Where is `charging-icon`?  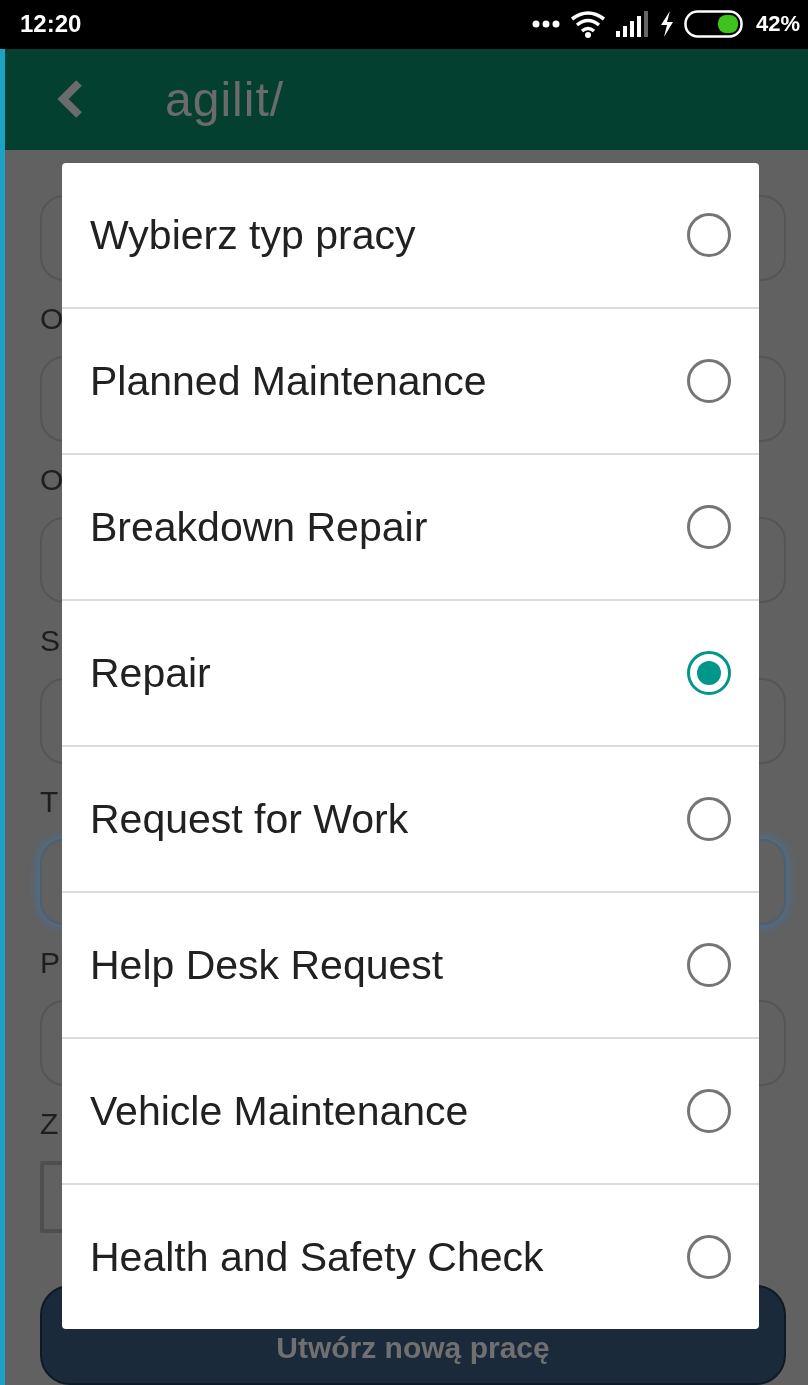
charging-icon is located at coordinates (666, 24).